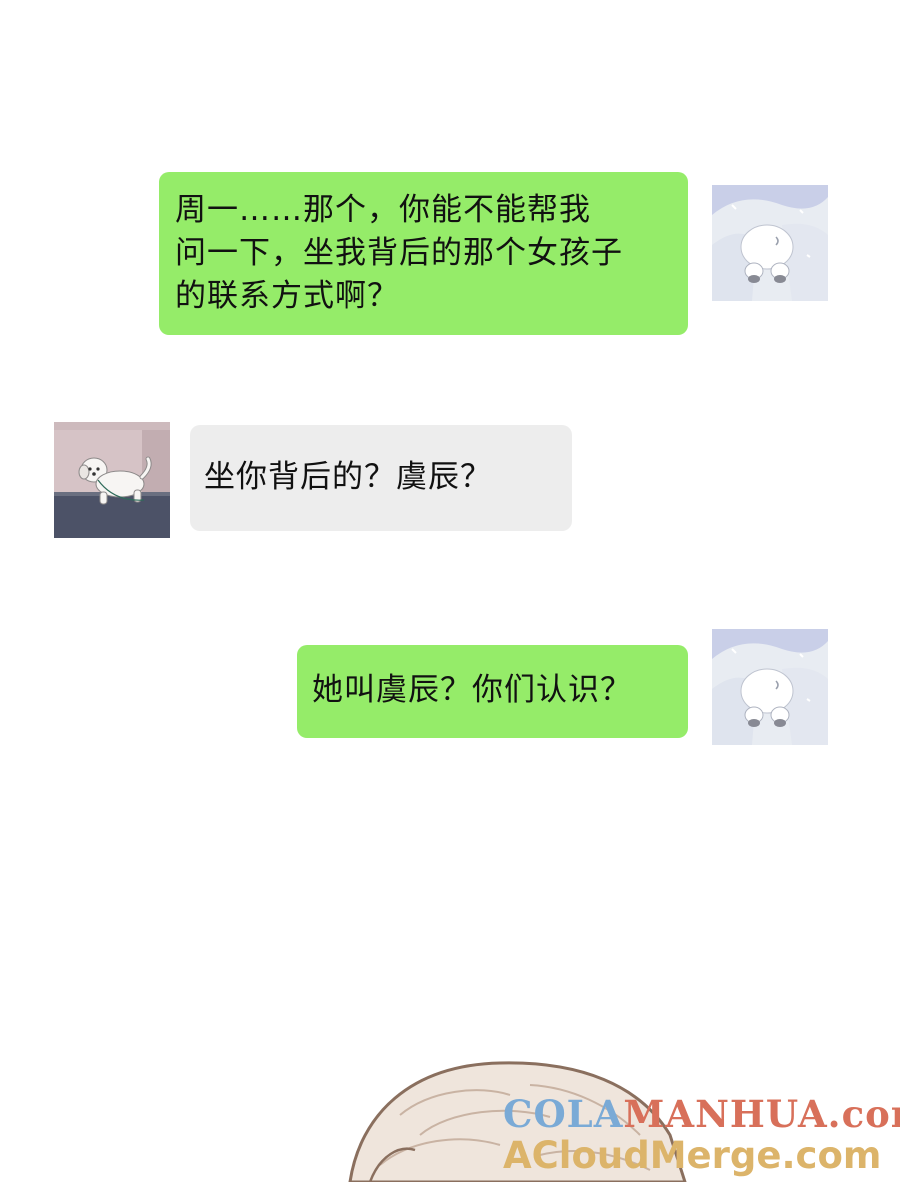  What do you see at coordinates (399, 253) in the screenshot?
I see `message-text: 周一……那个，你能不能帮我 问一下，坐我背后的那个女孩子 的联系方式啊？` at bounding box center [399, 253].